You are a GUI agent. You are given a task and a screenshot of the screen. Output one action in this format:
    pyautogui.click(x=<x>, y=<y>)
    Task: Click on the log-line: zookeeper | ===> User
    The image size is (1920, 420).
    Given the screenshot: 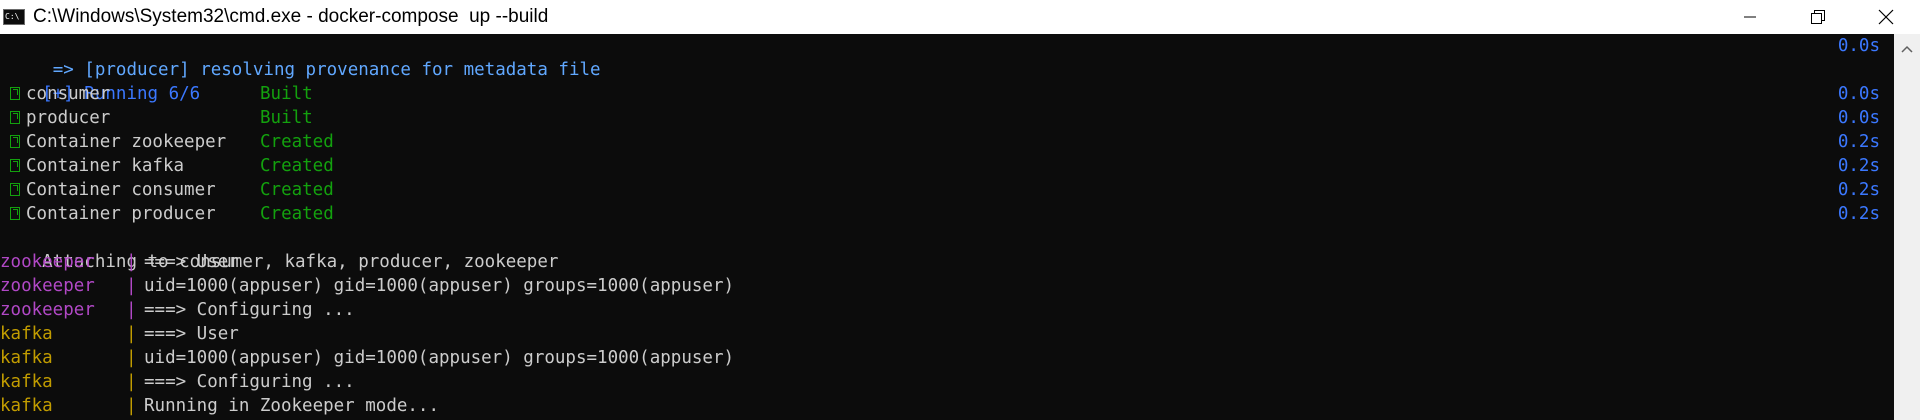 What is the action you would take?
    pyautogui.click(x=947, y=262)
    